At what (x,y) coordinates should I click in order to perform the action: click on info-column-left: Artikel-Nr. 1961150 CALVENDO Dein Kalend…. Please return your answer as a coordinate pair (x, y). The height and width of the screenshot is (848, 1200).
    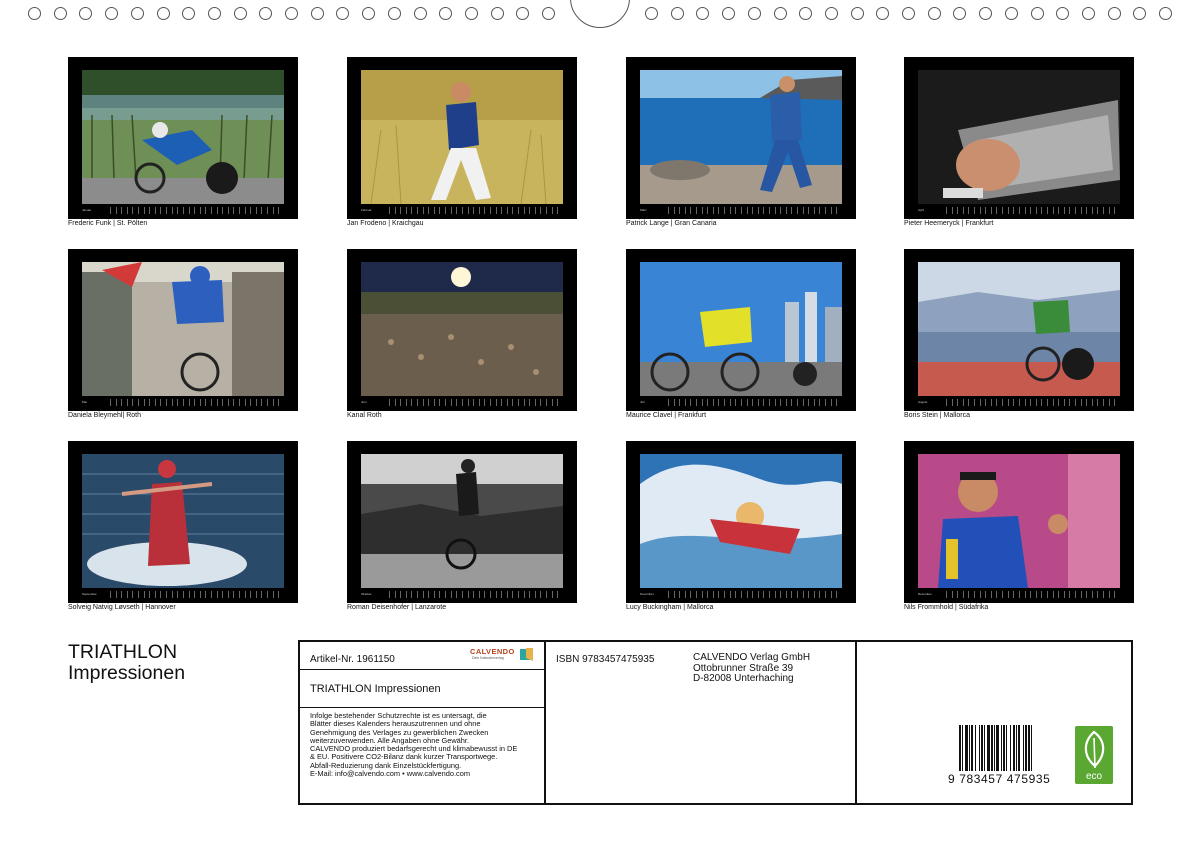
    Looking at the image, I should click on (423, 722).